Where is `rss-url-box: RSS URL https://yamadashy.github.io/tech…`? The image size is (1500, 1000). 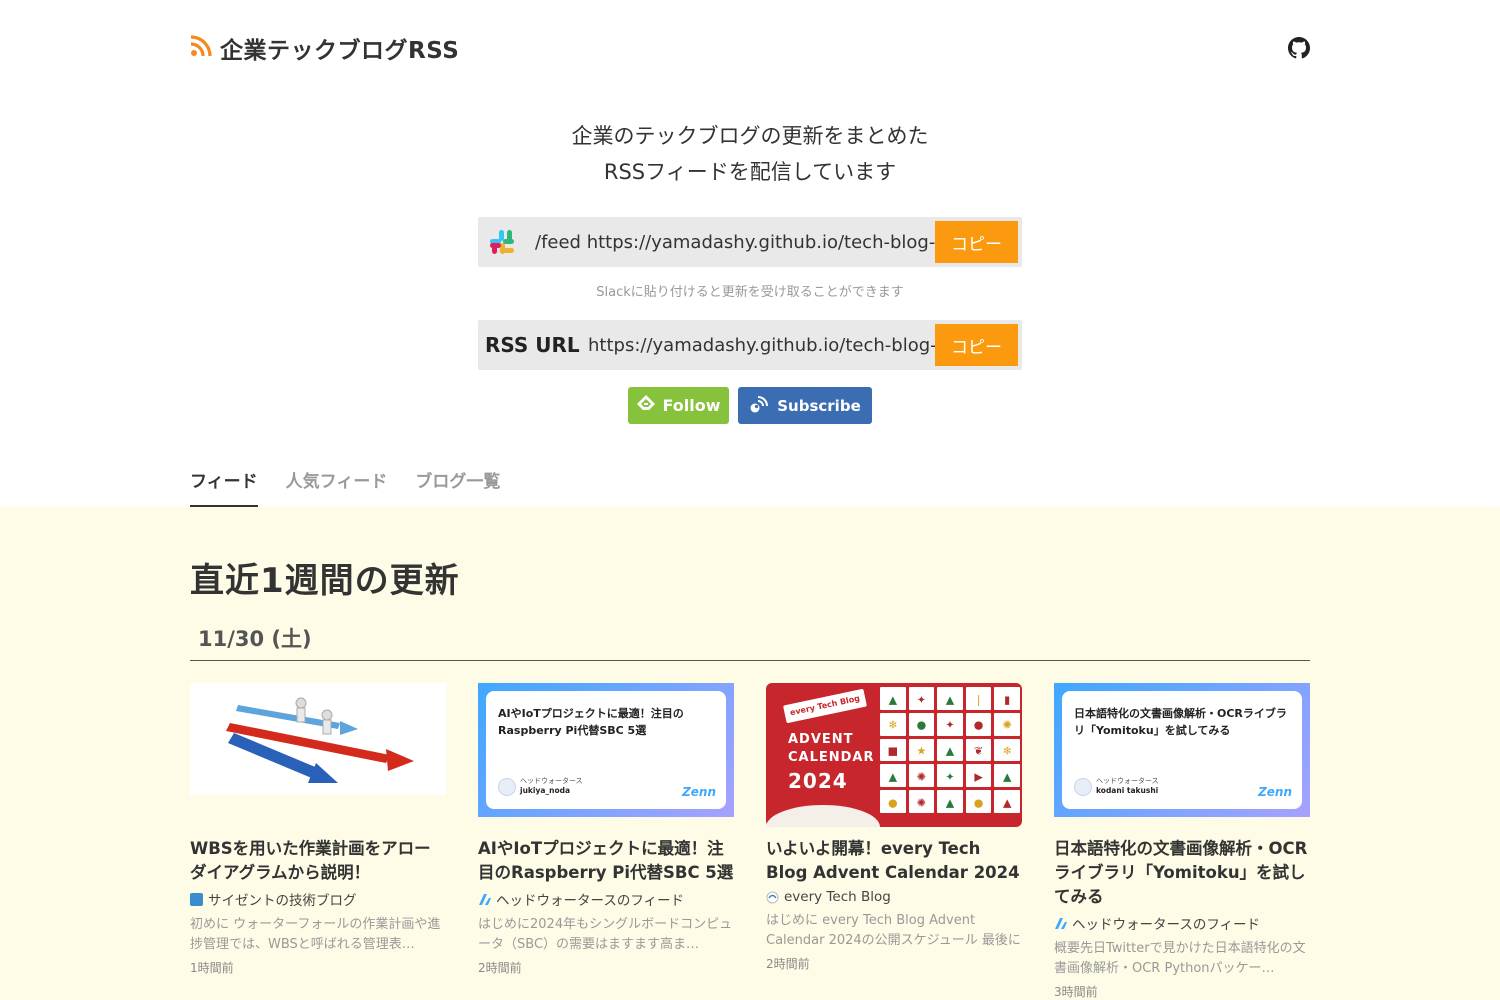
rss-url-box: RSS URL https://yamadashy.github.io/tech… is located at coordinates (750, 345).